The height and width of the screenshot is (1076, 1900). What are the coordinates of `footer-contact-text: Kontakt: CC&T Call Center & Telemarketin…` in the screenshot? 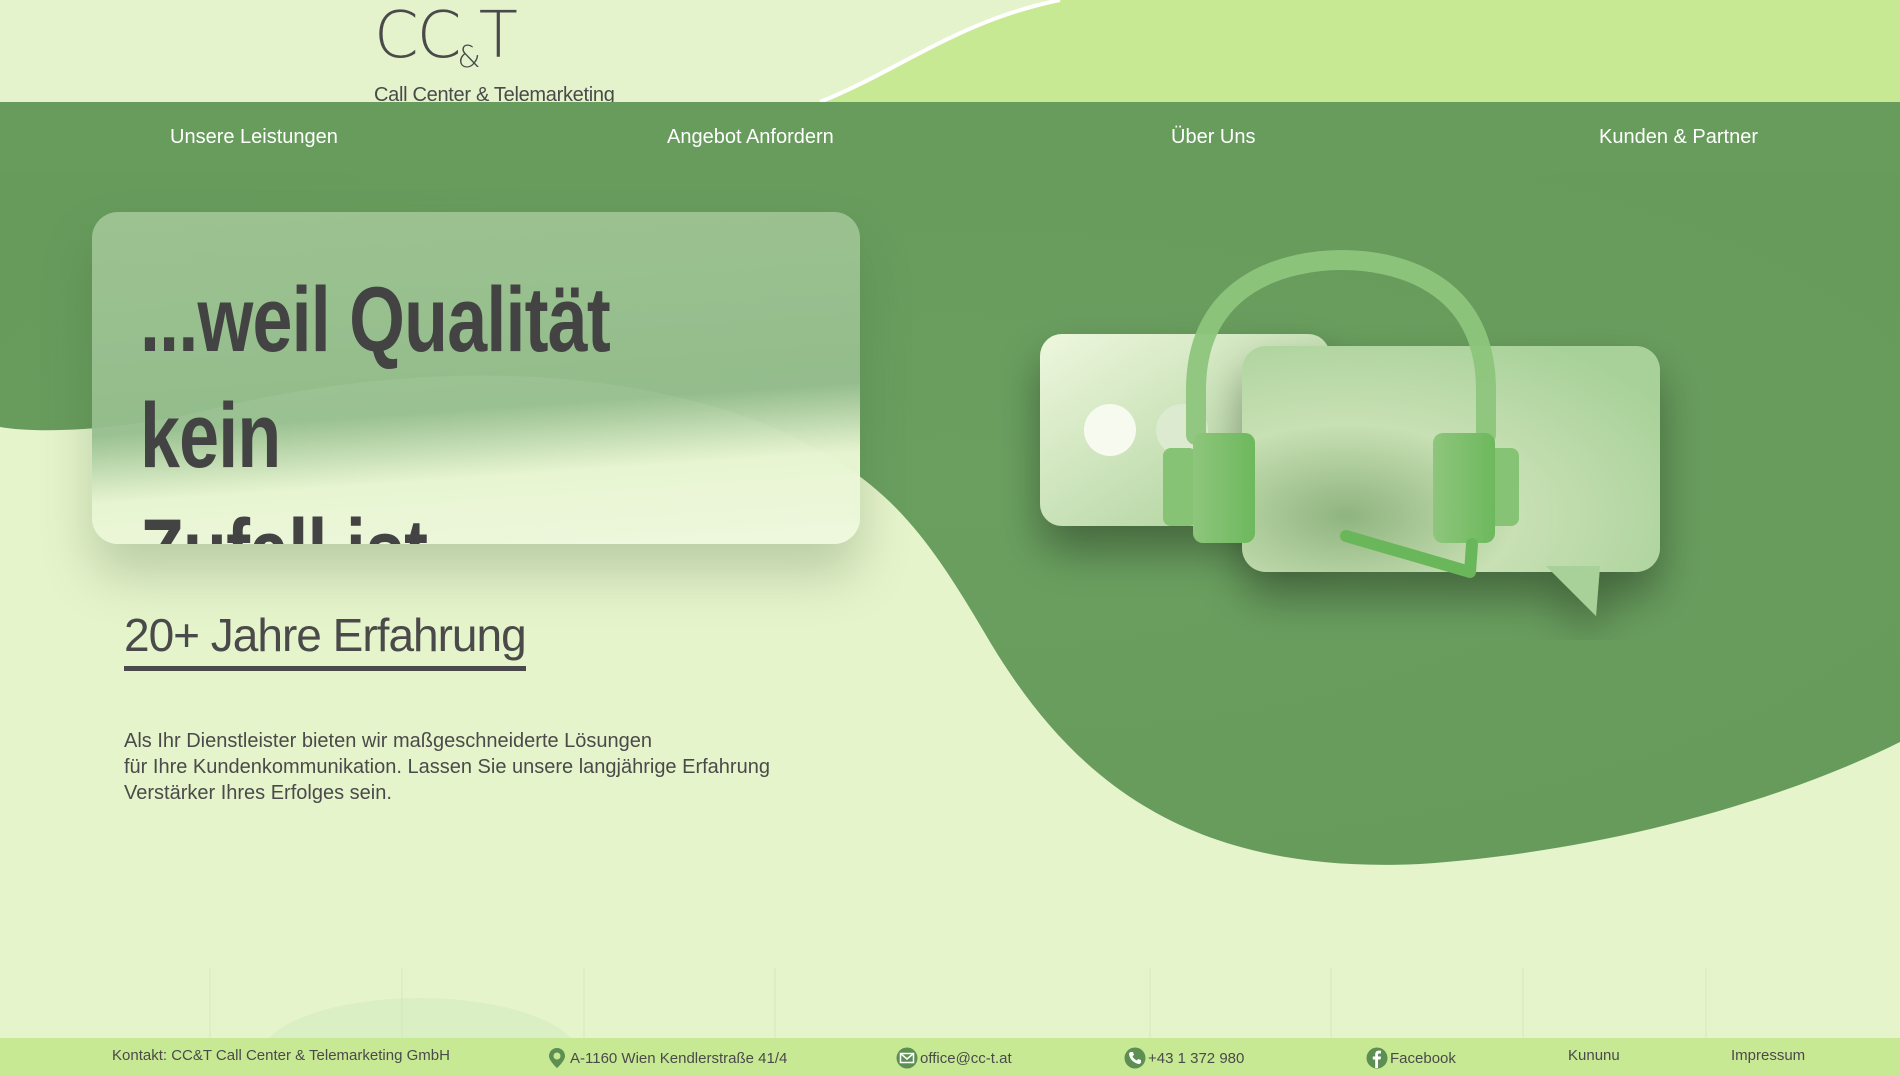 It's located at (281, 1055).